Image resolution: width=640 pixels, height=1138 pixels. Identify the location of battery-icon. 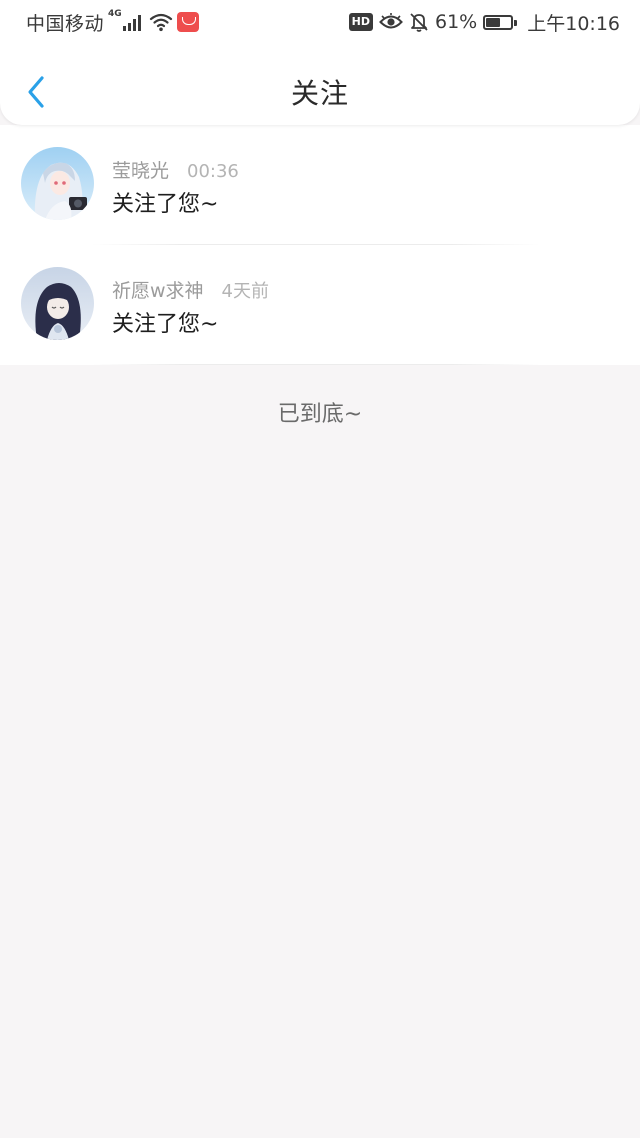
(500, 22).